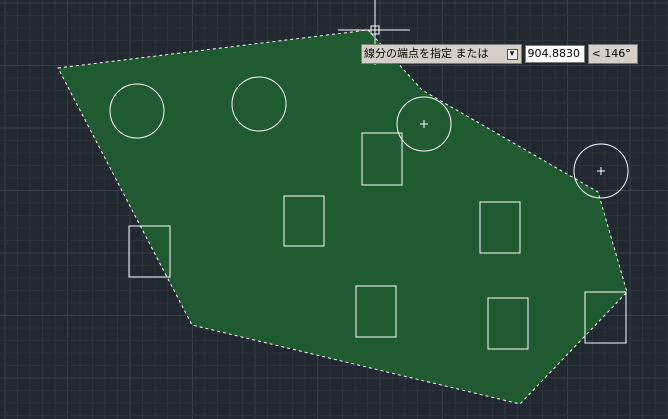 The image size is (668, 419). I want to click on dynamic-input-tooltip: 線分の端点を指定 または ▾ 904.8830 < 146°, so click(499, 54).